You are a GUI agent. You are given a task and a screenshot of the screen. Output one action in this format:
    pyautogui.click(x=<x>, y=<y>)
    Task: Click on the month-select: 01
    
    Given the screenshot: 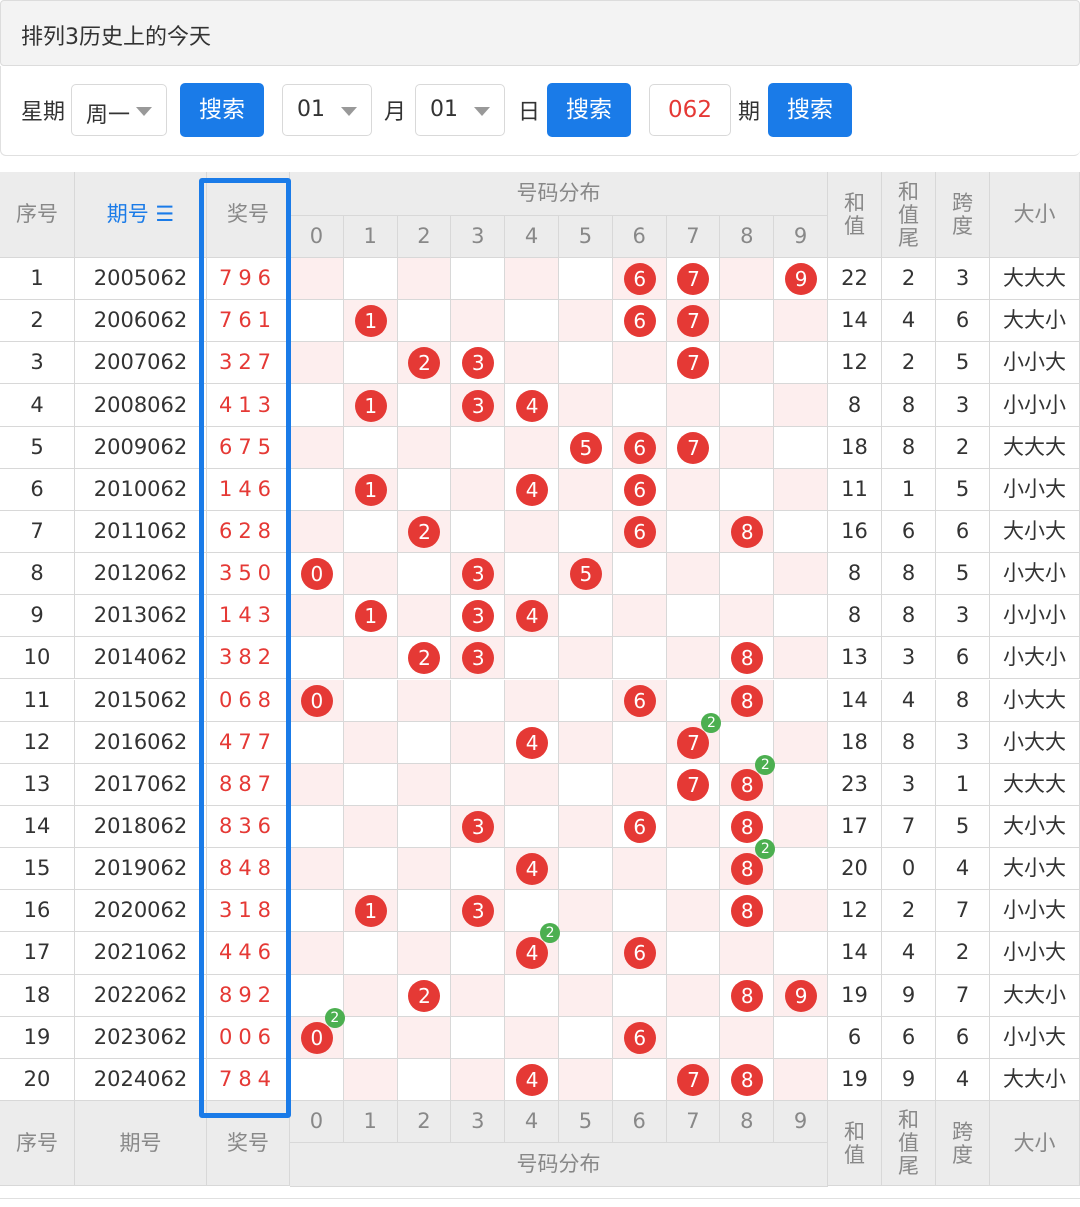 What is the action you would take?
    pyautogui.click(x=327, y=110)
    